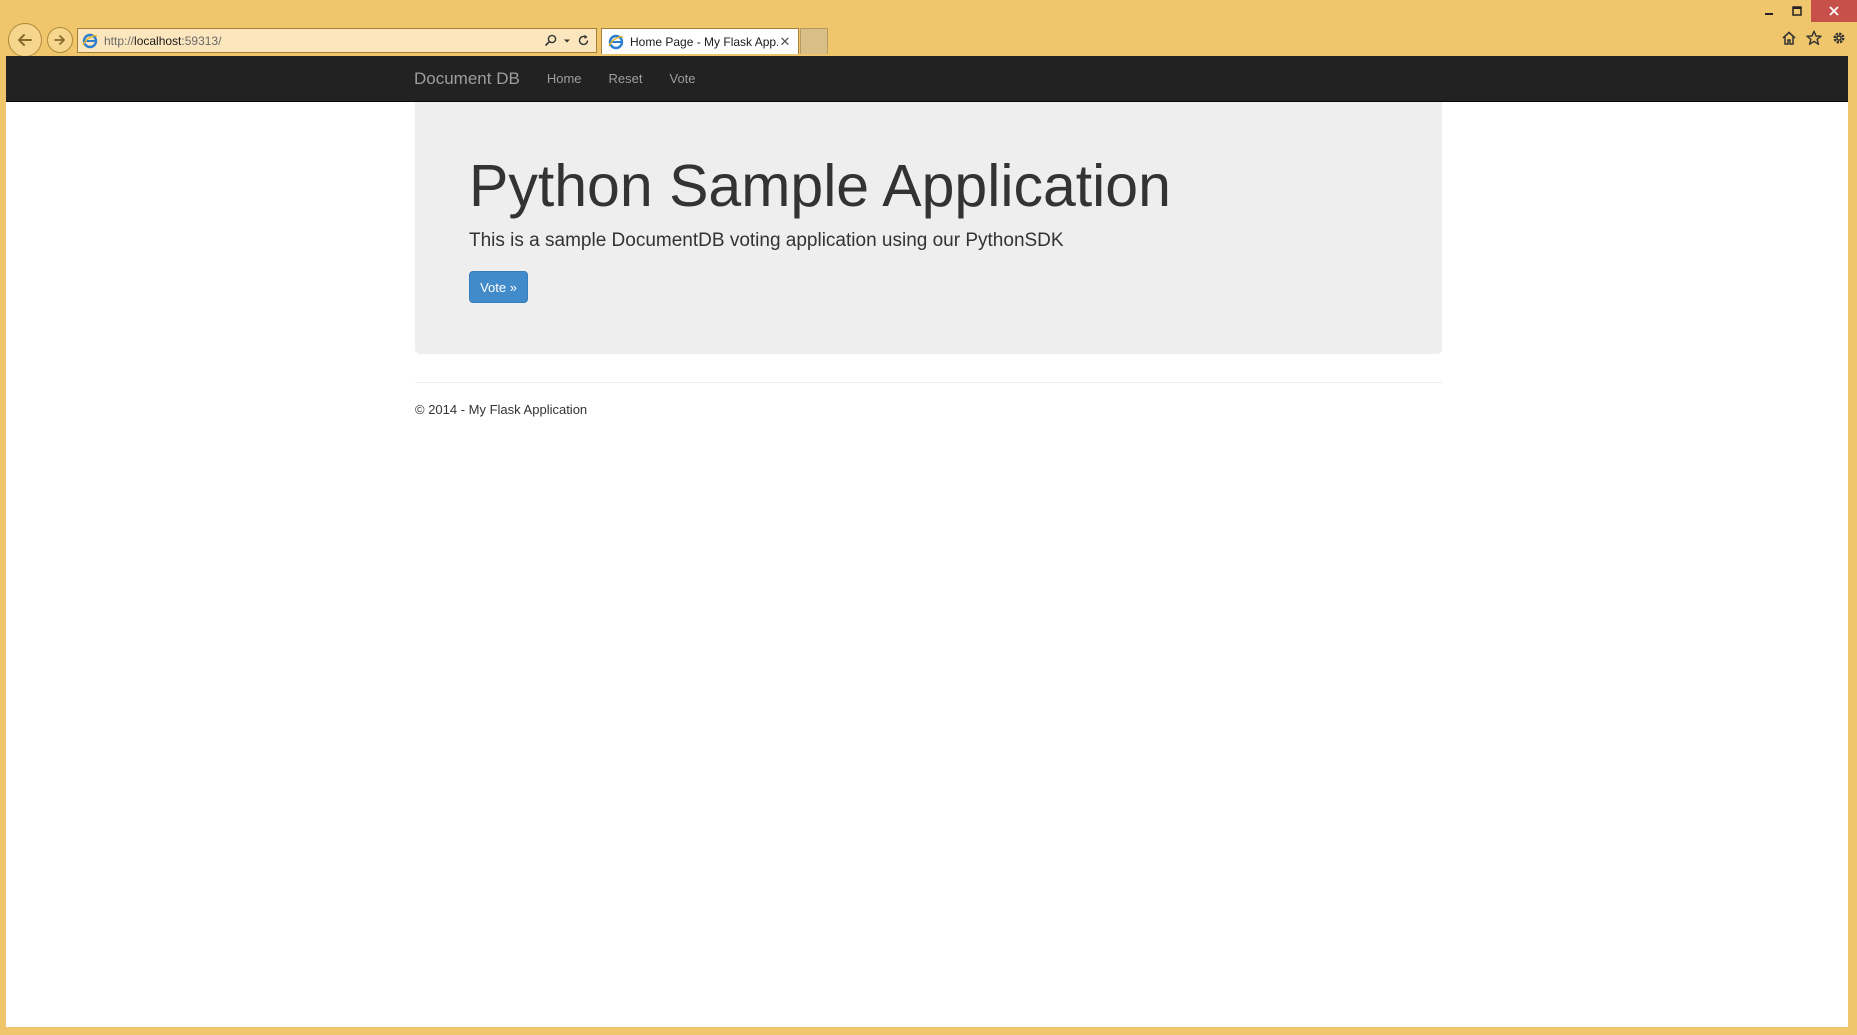 This screenshot has height=1035, width=1857. I want to click on url-path: :59313/, so click(201, 40).